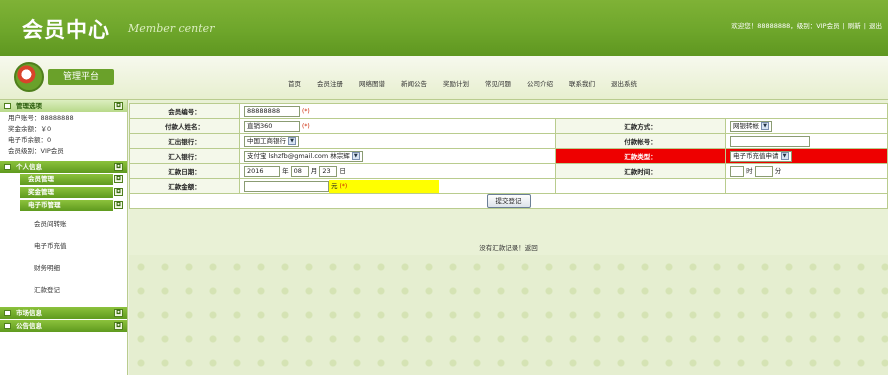  Describe the element at coordinates (63, 106) in the screenshot. I see `sidebar-menu-header: 管理选项 ◘` at that location.